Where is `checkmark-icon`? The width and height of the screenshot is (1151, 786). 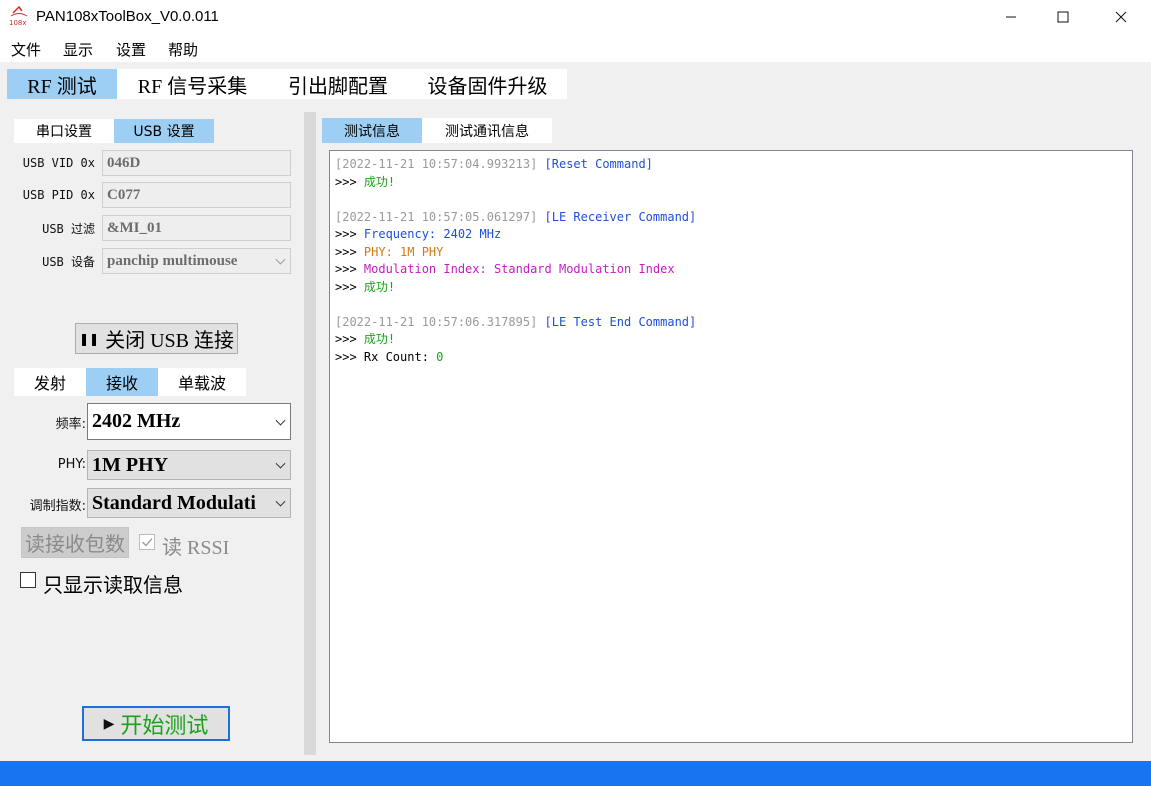 checkmark-icon is located at coordinates (147, 542).